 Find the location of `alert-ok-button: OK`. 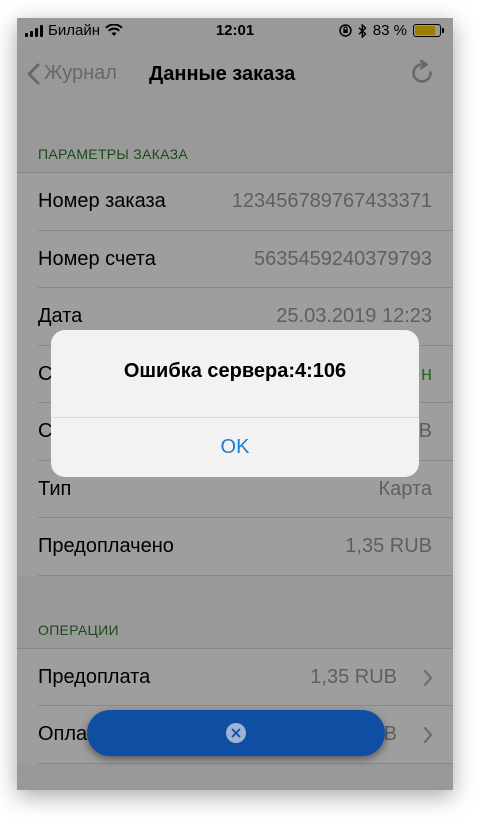

alert-ok-button: OK is located at coordinates (235, 447).